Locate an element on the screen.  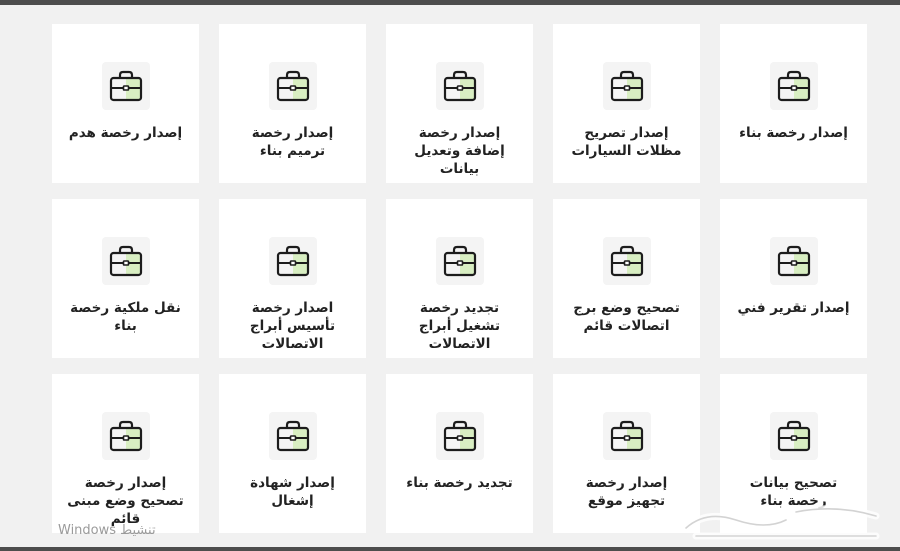
service-label: إصدار رخصة تصحيح وضع مبنى قائم is located at coordinates (125, 501).